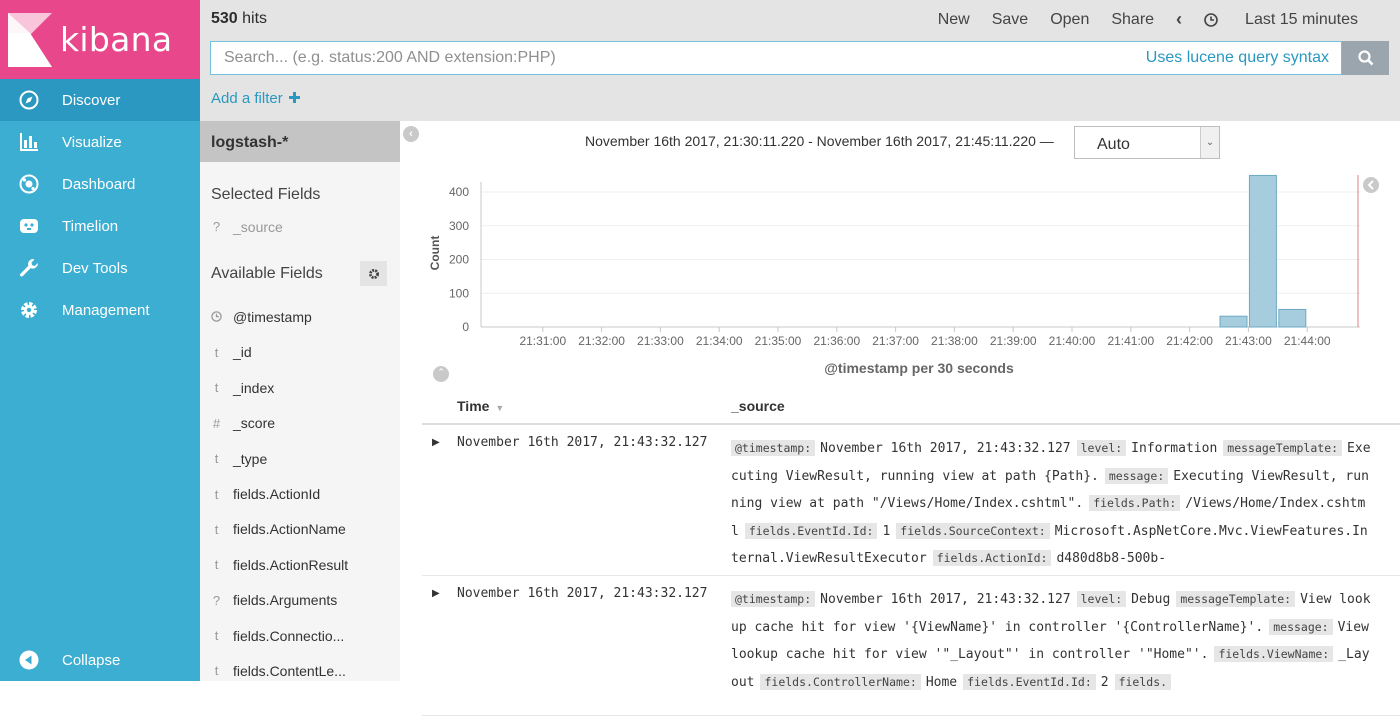  What do you see at coordinates (29, 226) in the screenshot?
I see `timelion-icon` at bounding box center [29, 226].